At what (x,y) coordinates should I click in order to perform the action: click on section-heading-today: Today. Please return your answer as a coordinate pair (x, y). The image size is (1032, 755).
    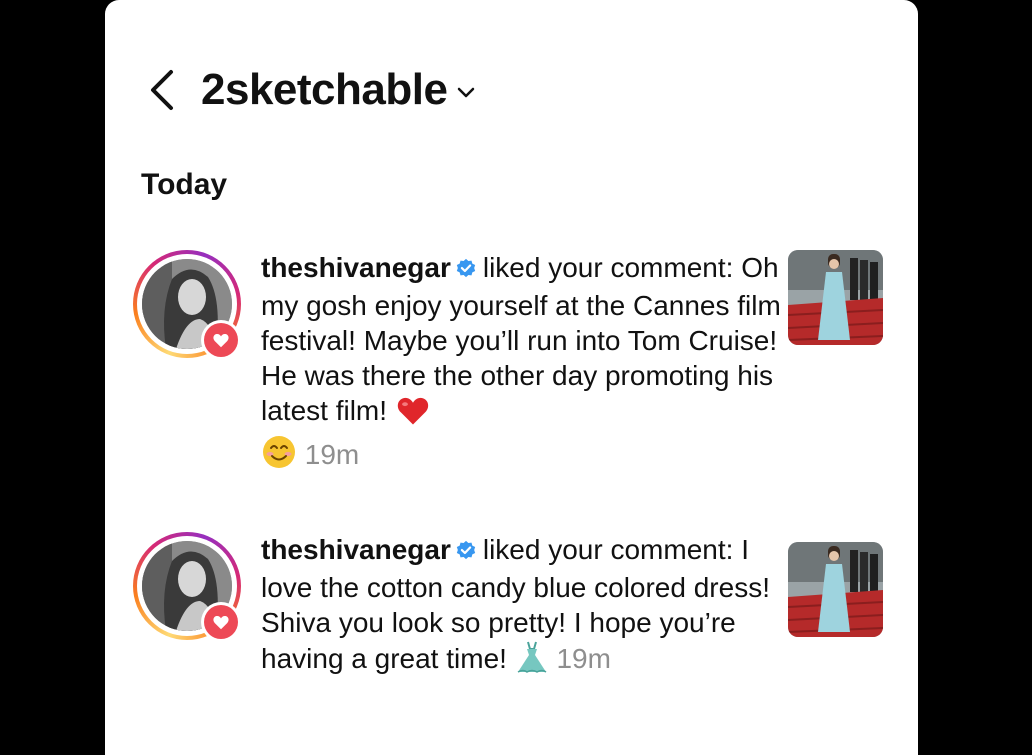
    Looking at the image, I should click on (184, 184).